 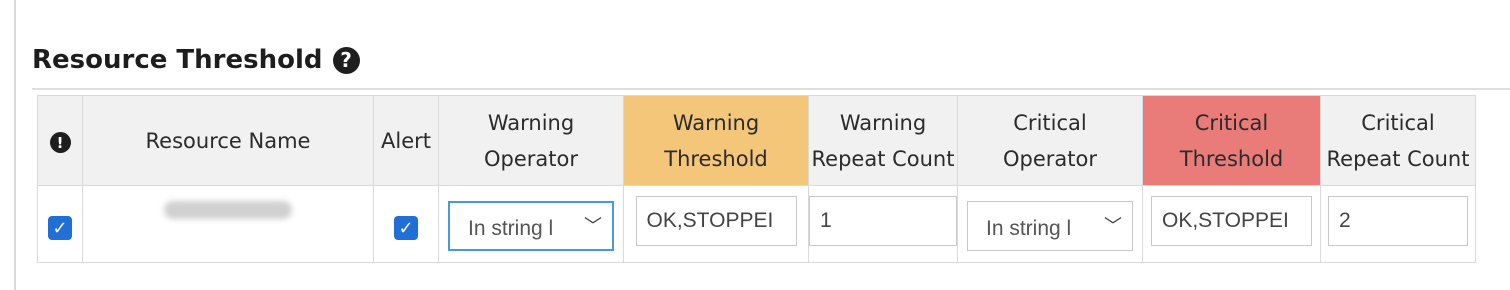 I want to click on panel-left-border, so click(x=15, y=145).